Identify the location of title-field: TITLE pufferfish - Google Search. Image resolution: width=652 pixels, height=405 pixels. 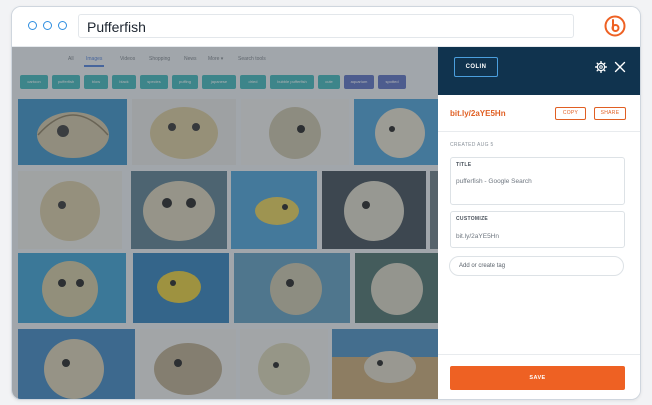
(537, 181).